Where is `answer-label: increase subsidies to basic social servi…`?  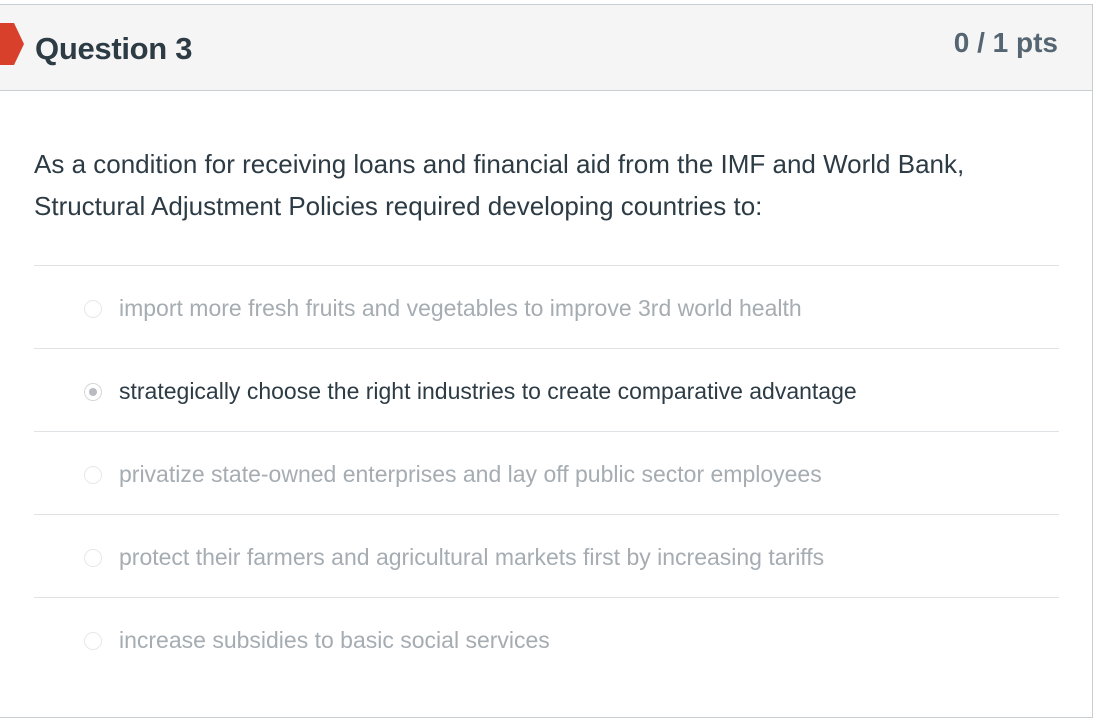 answer-label: increase subsidies to basic social servi… is located at coordinates (334, 640).